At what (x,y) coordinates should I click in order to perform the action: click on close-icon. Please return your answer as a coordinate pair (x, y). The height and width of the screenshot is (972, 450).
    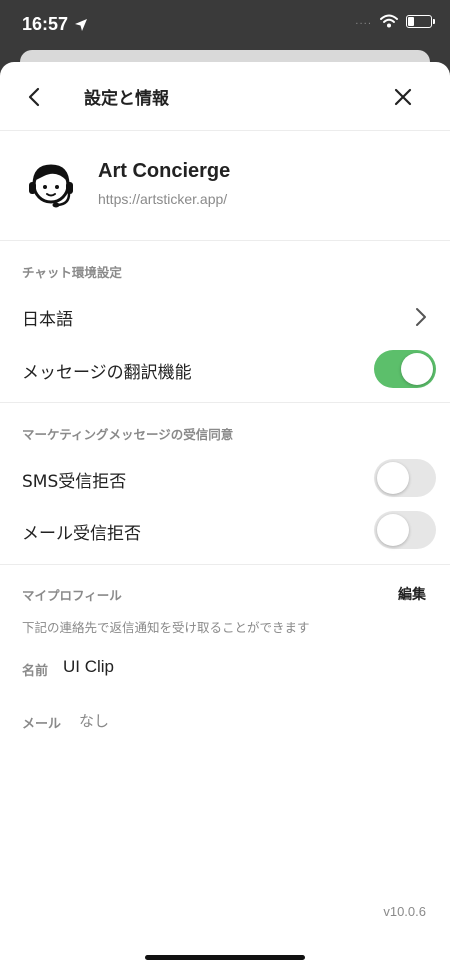
    Looking at the image, I should click on (403, 97).